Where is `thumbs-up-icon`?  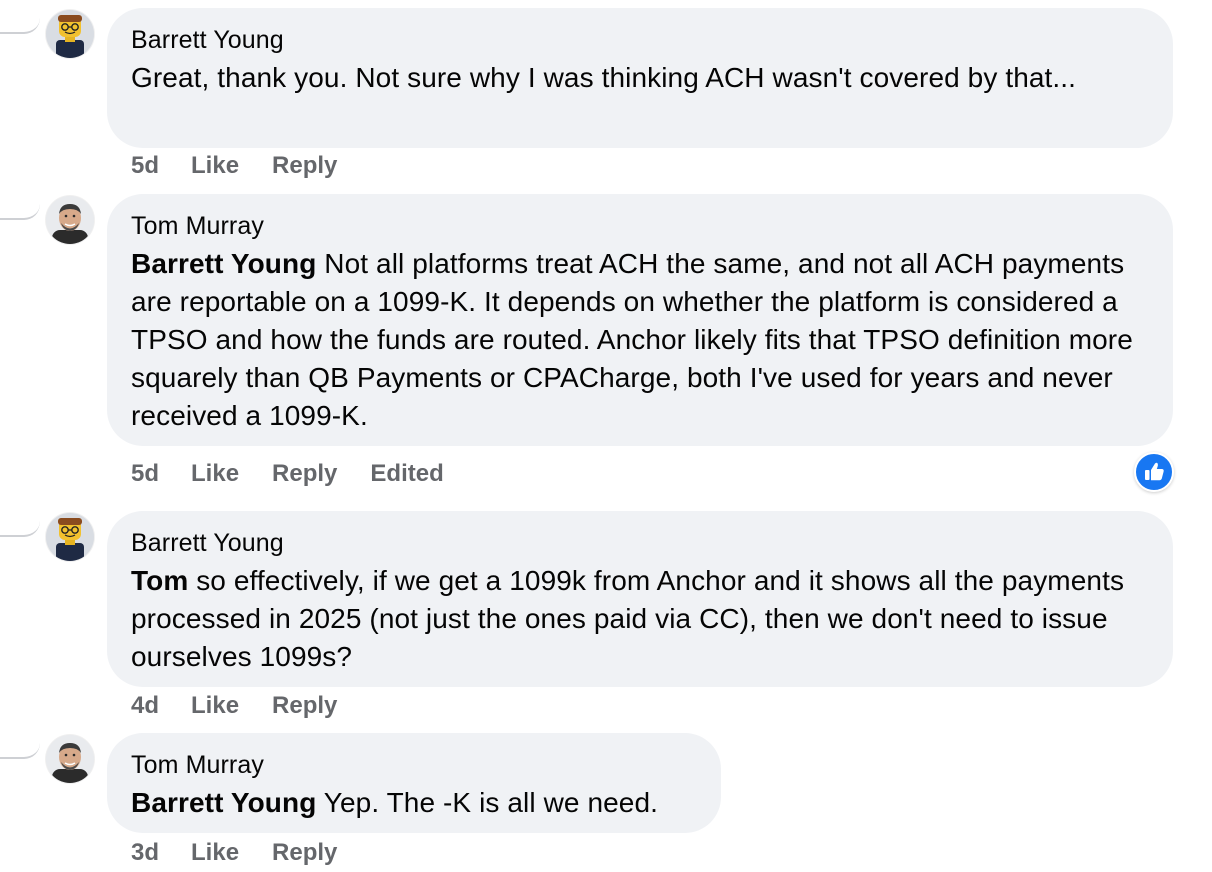 thumbs-up-icon is located at coordinates (1154, 471).